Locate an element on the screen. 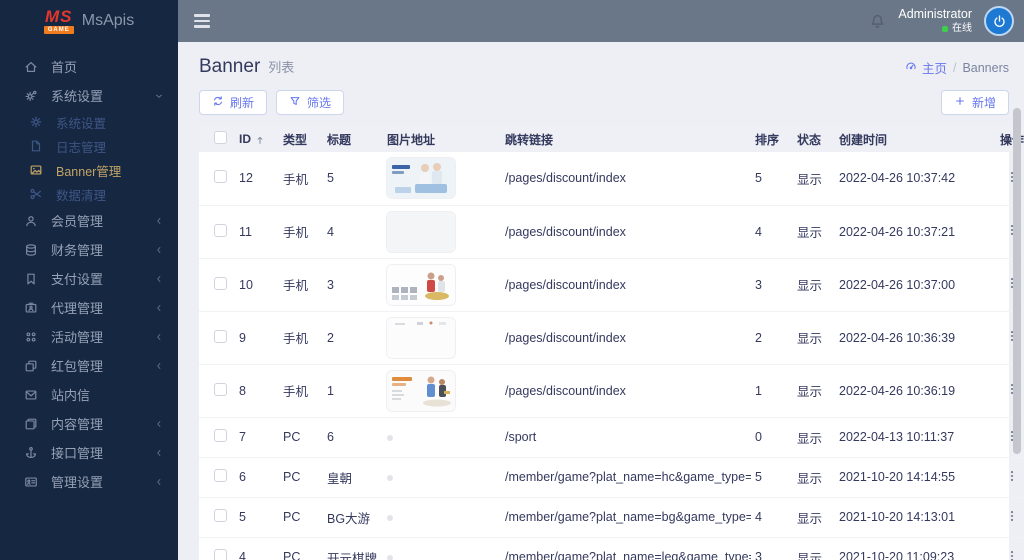 The width and height of the screenshot is (1024, 560). header-created: 创建时间 is located at coordinates (909, 139).